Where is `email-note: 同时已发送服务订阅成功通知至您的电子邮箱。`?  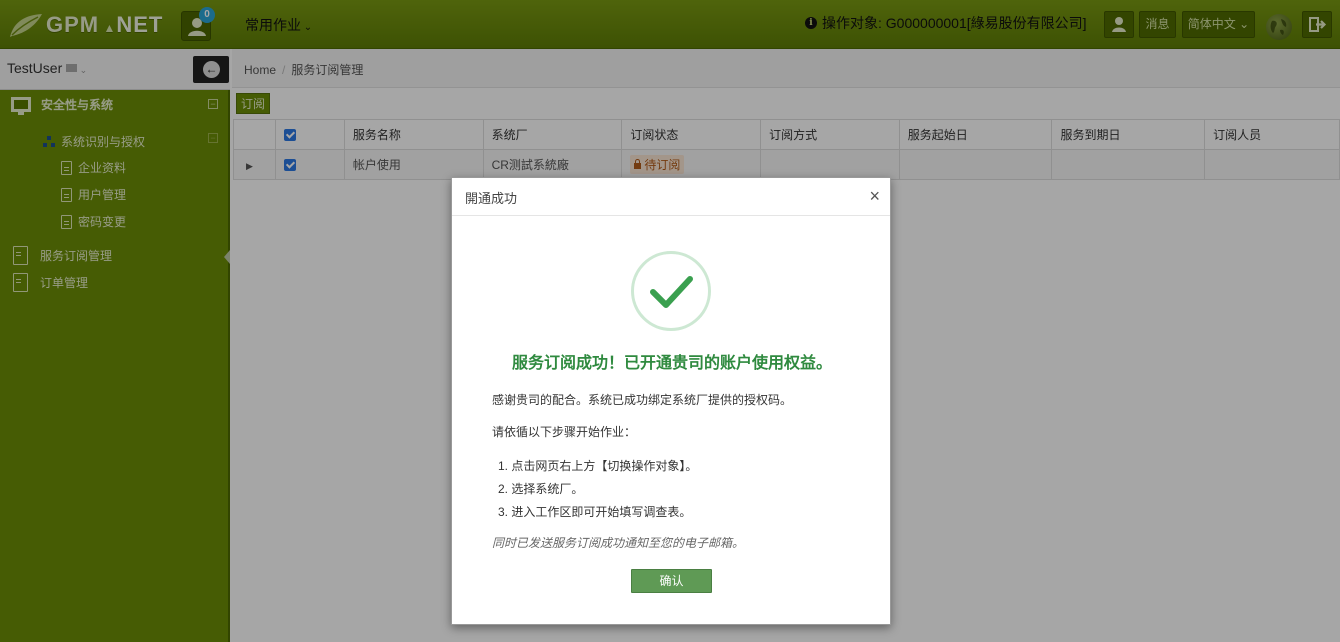 email-note: 同时已发送服务订阅成功通知至您的电子邮箱。 is located at coordinates (618, 543).